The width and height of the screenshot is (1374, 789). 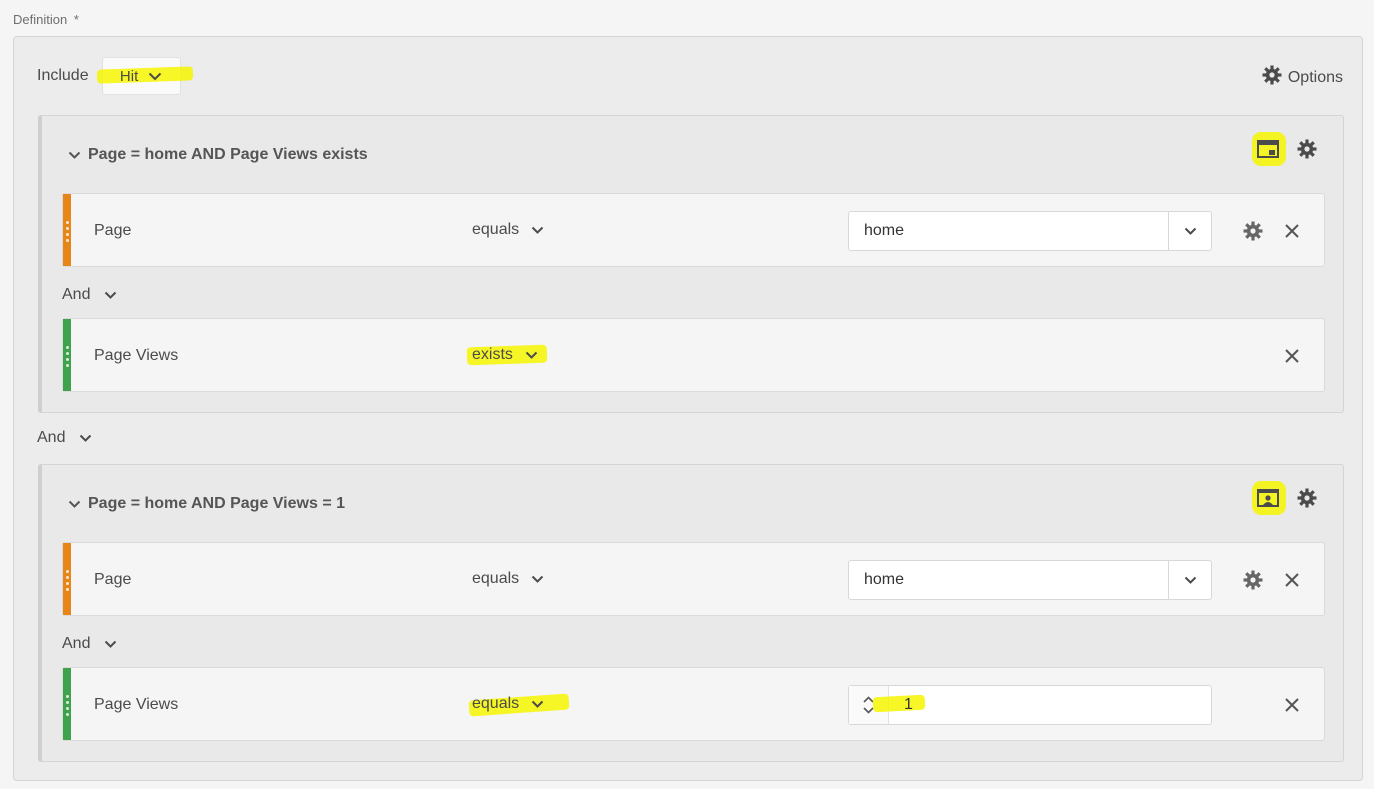 I want to click on container-title-toggle: Page = home AND Page Views exists, so click(x=218, y=155).